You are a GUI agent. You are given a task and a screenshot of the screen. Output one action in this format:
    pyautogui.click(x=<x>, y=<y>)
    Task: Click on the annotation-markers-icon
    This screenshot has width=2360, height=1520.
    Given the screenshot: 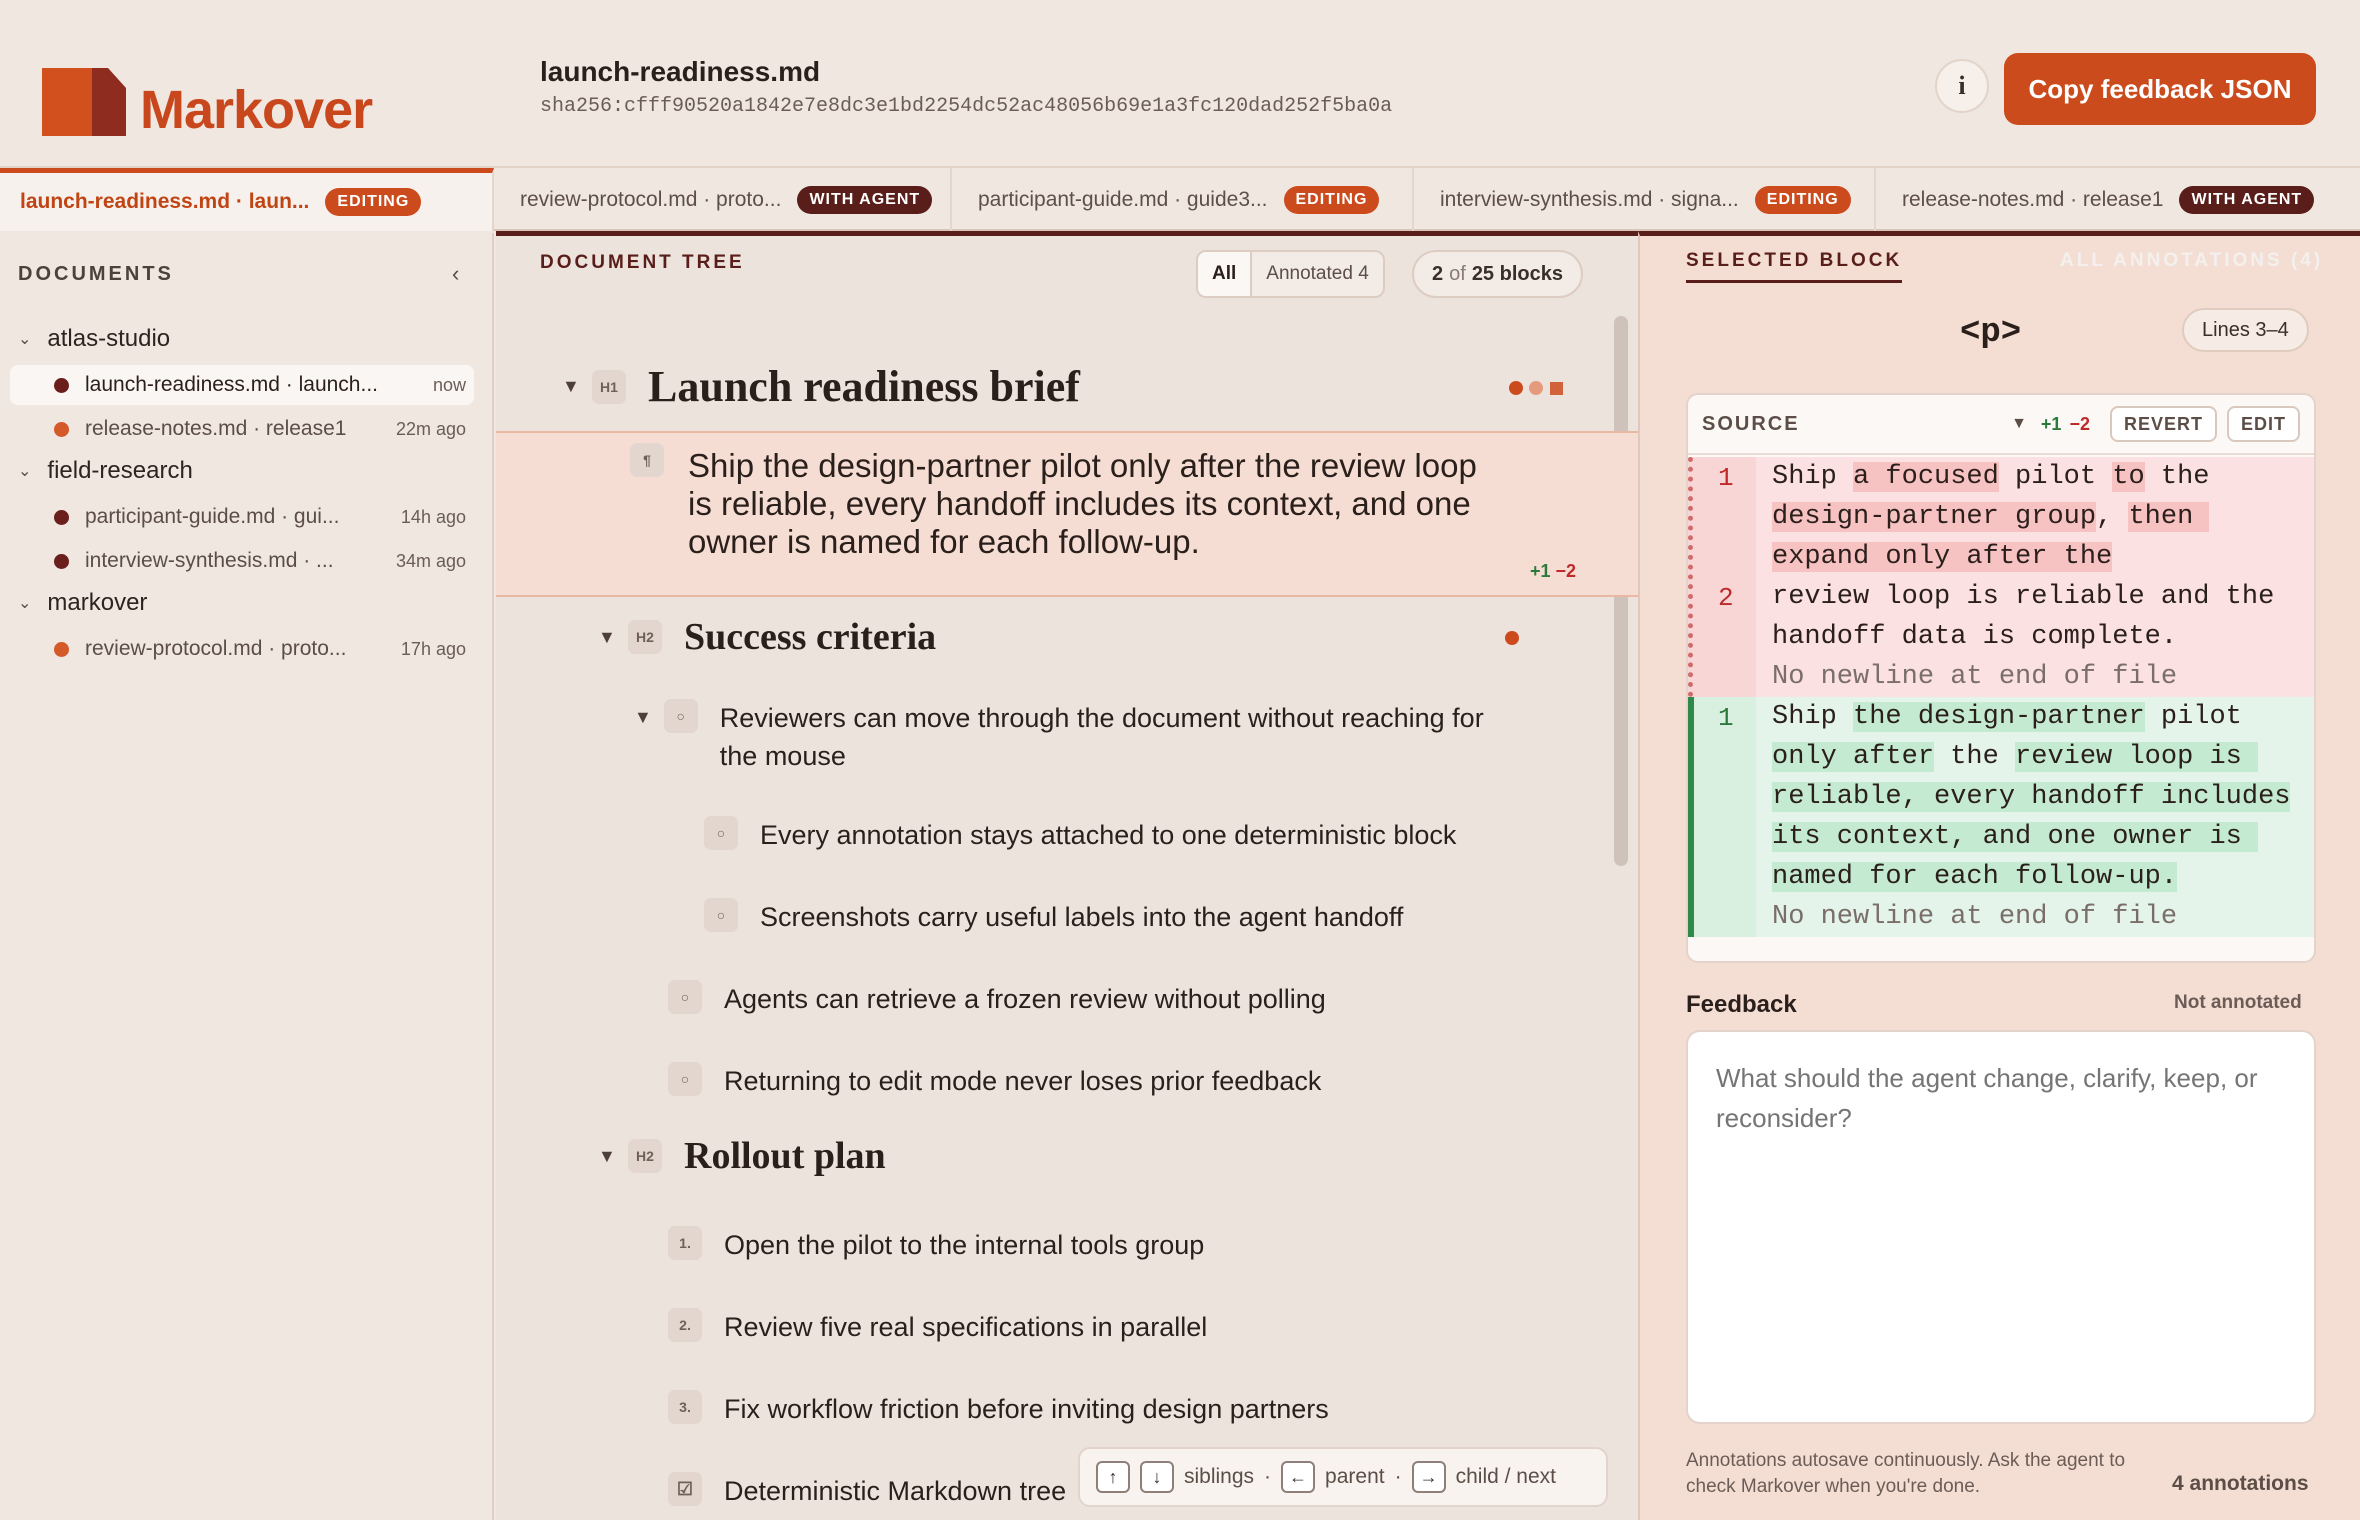 What is the action you would take?
    pyautogui.click(x=1536, y=388)
    